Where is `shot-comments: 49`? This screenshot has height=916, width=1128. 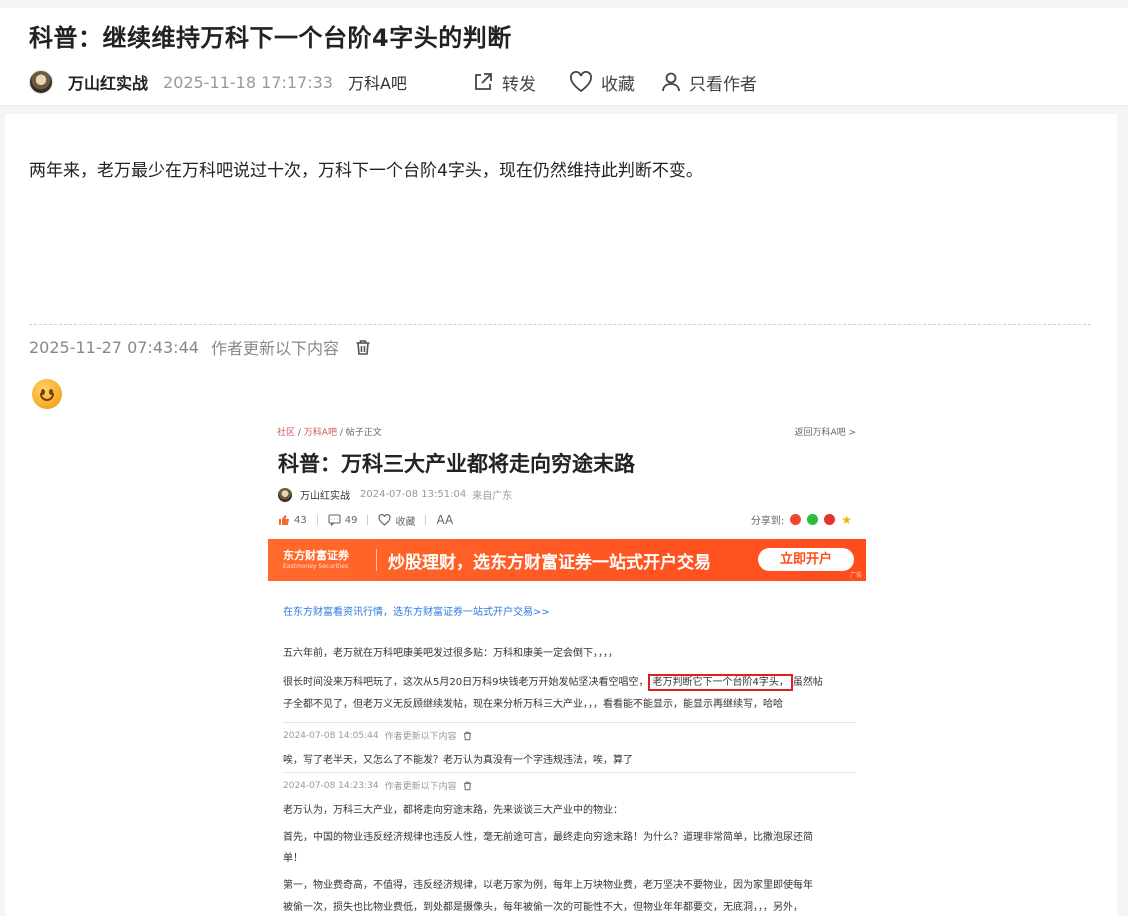
shot-comments: 49 is located at coordinates (351, 520).